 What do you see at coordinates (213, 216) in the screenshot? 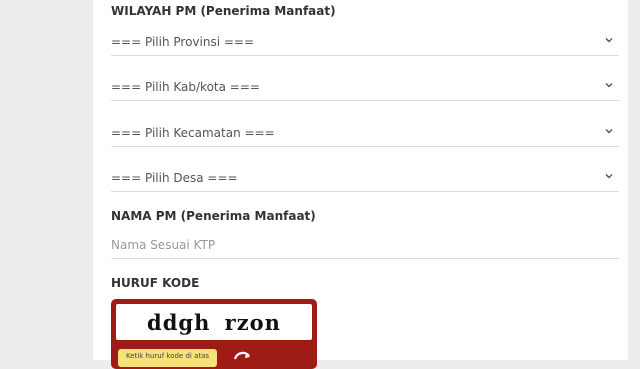
I see `nama-label: NAMA PM (Penerima Manfaat)` at bounding box center [213, 216].